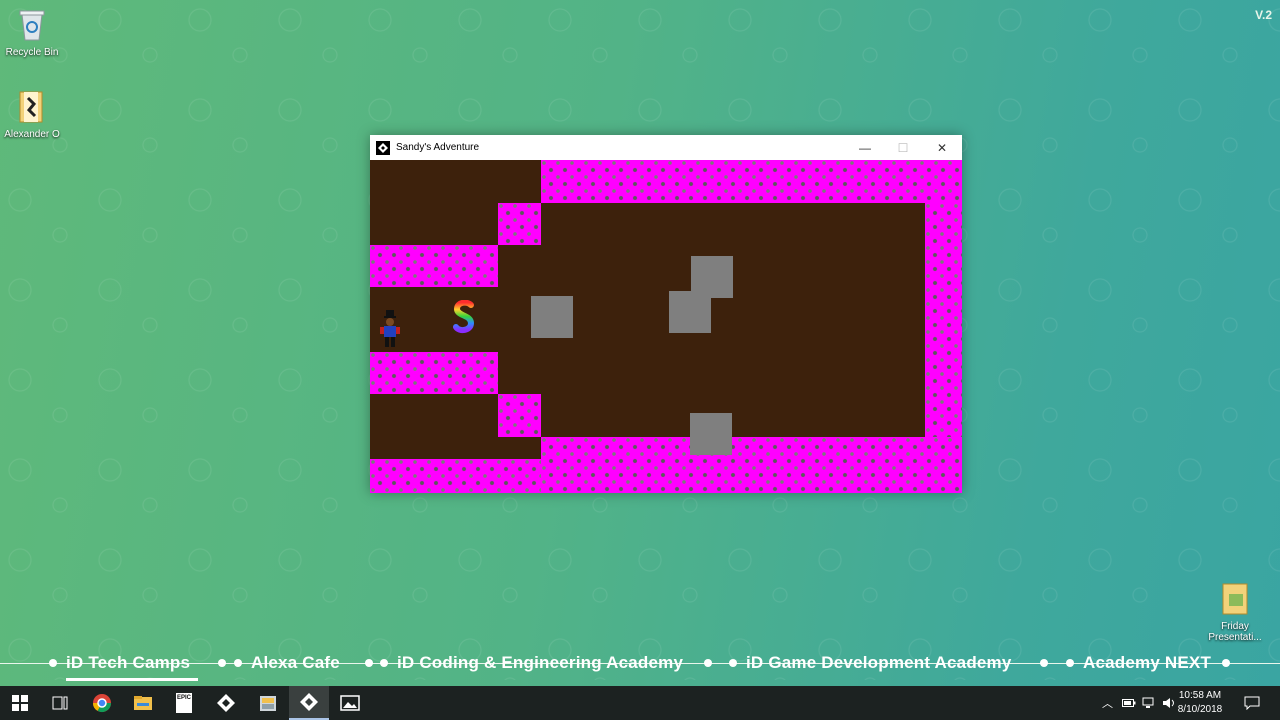 This screenshot has height=720, width=1280. I want to click on battery-button, so click(1129, 703).